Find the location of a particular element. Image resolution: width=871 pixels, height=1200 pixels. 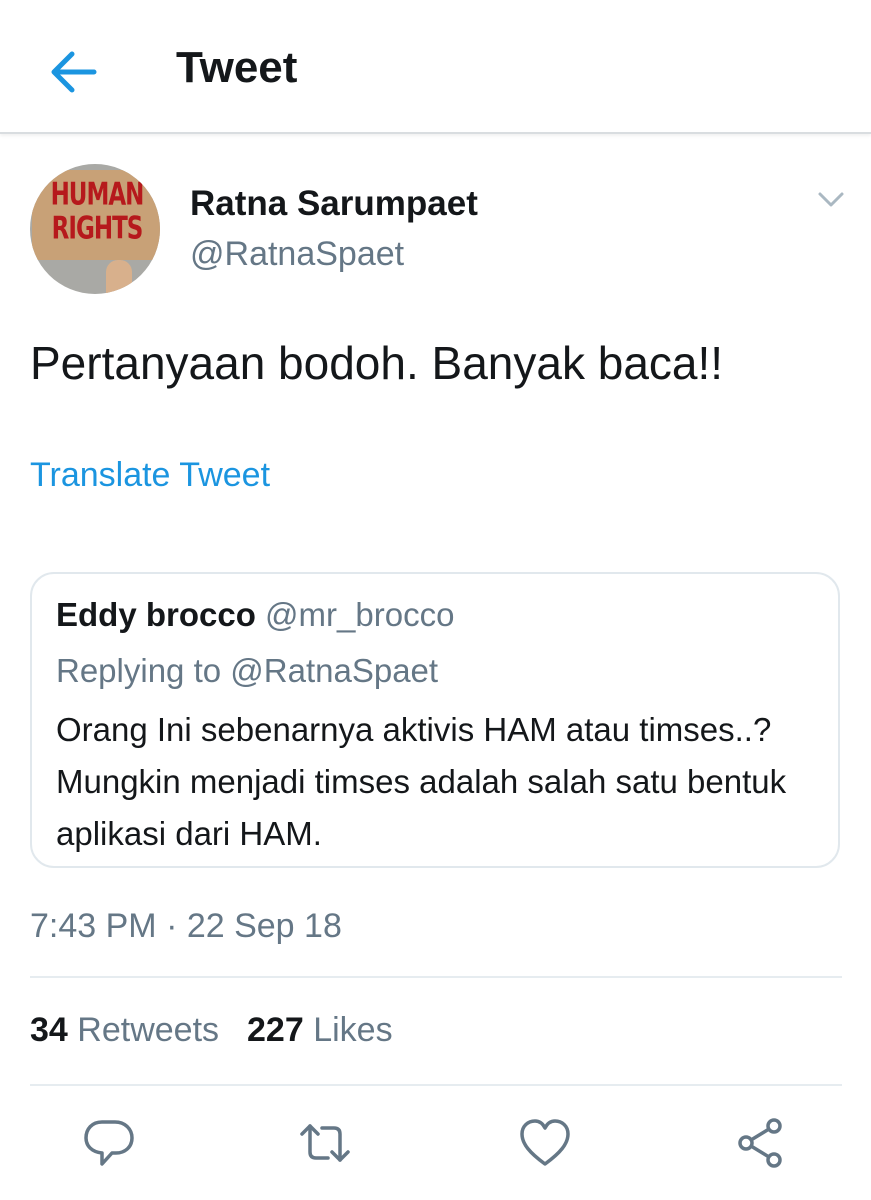

retweet-button is located at coordinates (325, 1143).